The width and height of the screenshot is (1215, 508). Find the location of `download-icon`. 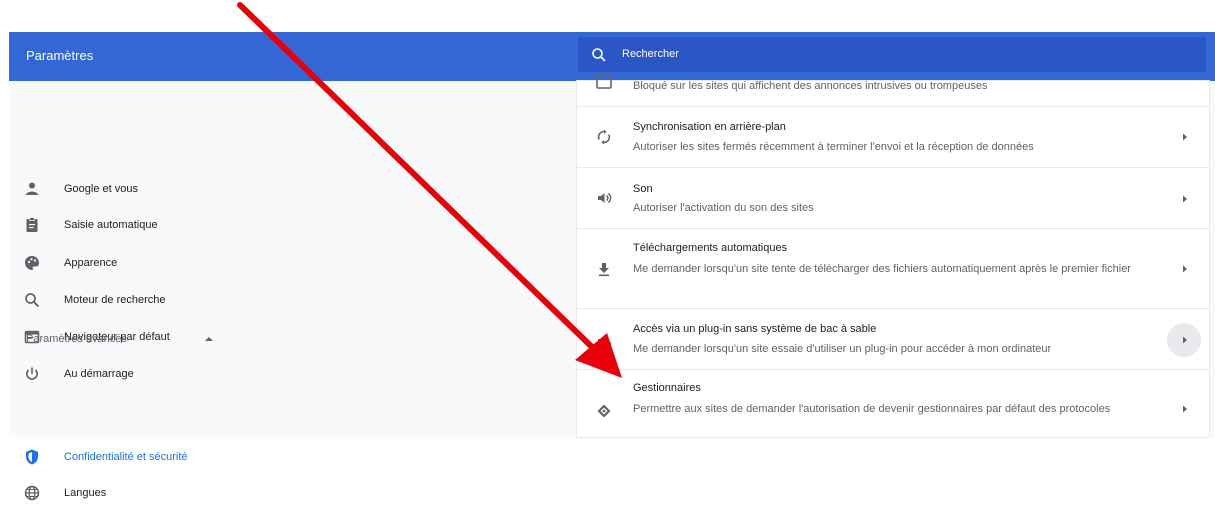

download-icon is located at coordinates (604, 270).